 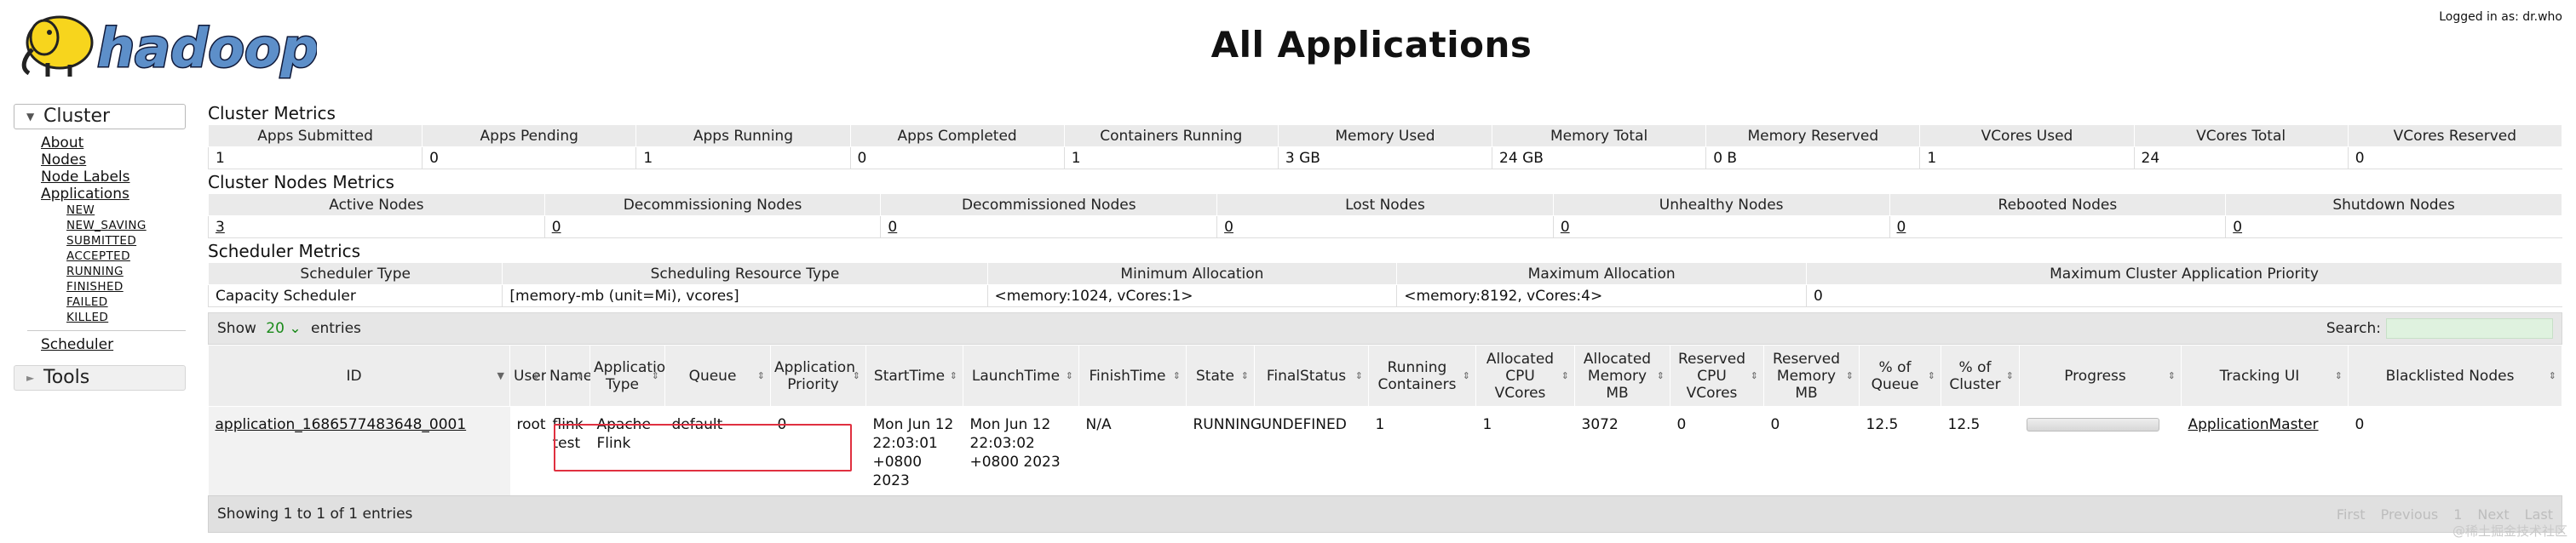 I want to click on nav-state-killed: KILLED, so click(x=126, y=317).